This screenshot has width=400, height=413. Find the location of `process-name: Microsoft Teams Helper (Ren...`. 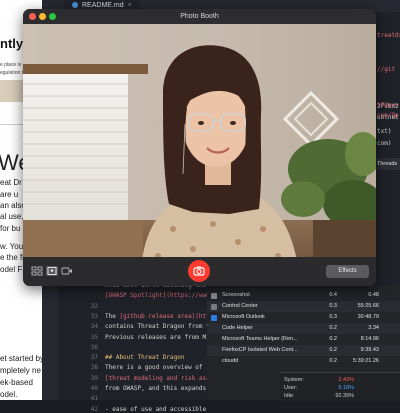

process-name: Microsoft Teams Helper (Ren... is located at coordinates (260, 339).